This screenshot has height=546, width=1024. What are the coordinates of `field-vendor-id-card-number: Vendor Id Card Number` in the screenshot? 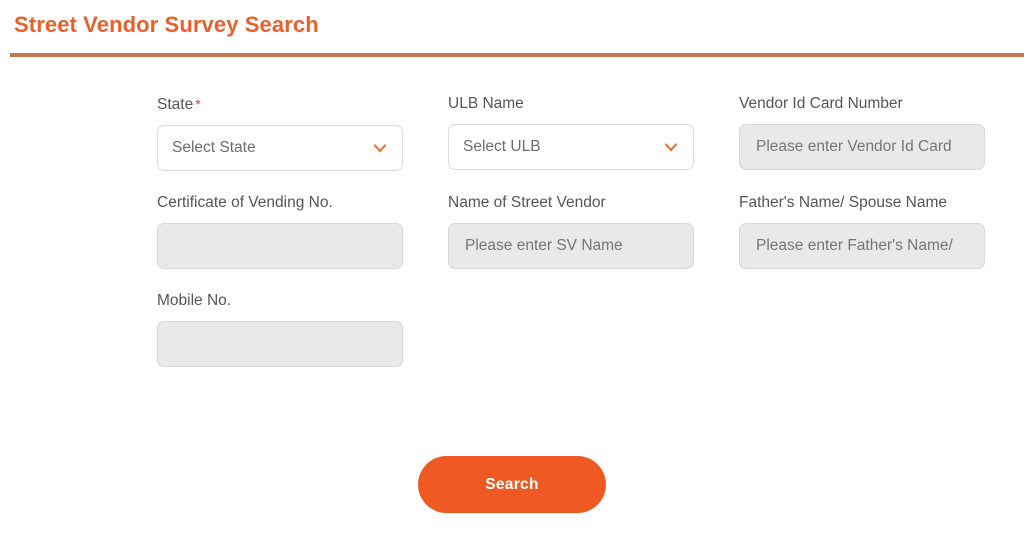 It's located at (862, 132).